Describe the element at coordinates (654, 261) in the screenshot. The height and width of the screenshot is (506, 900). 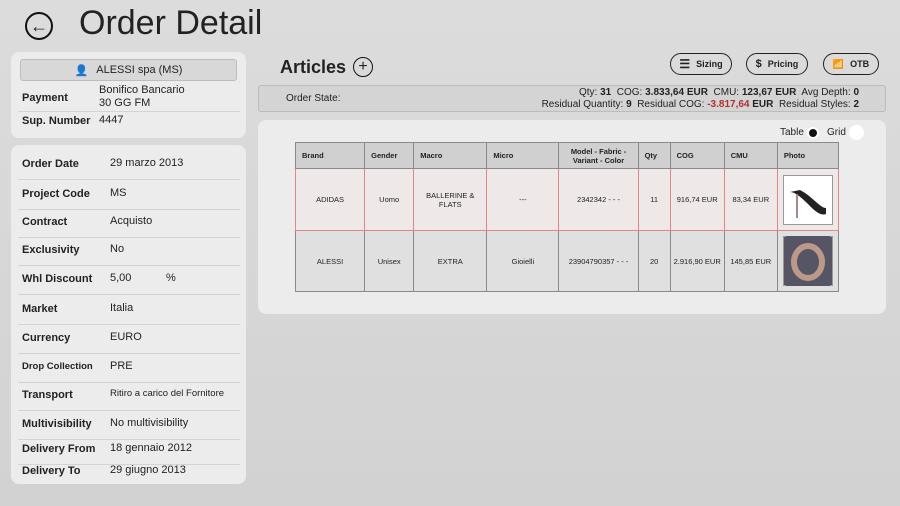
I see `cell-qty: 20` at that location.